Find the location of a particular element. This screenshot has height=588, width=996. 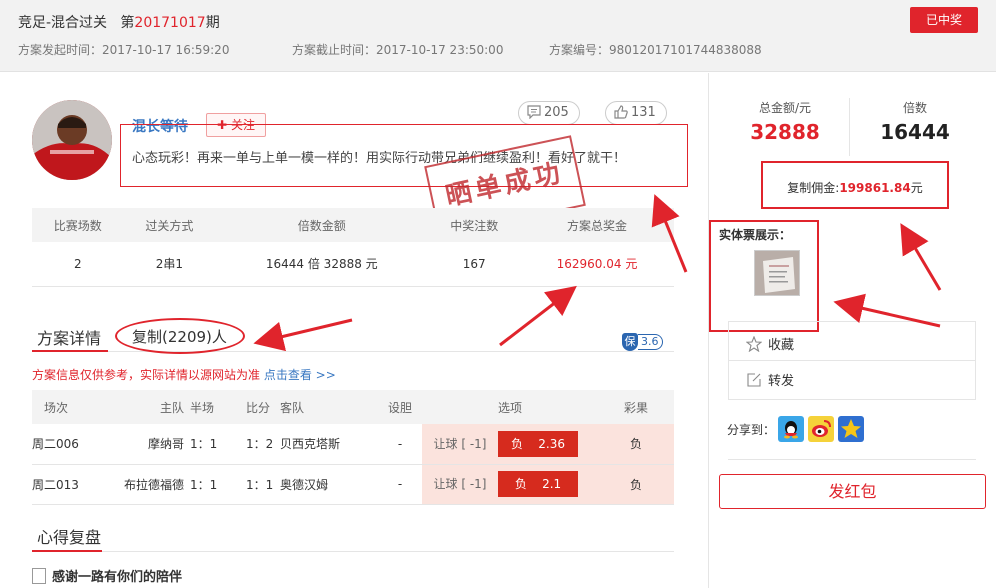

match-id: 周二006 is located at coordinates (56, 444).